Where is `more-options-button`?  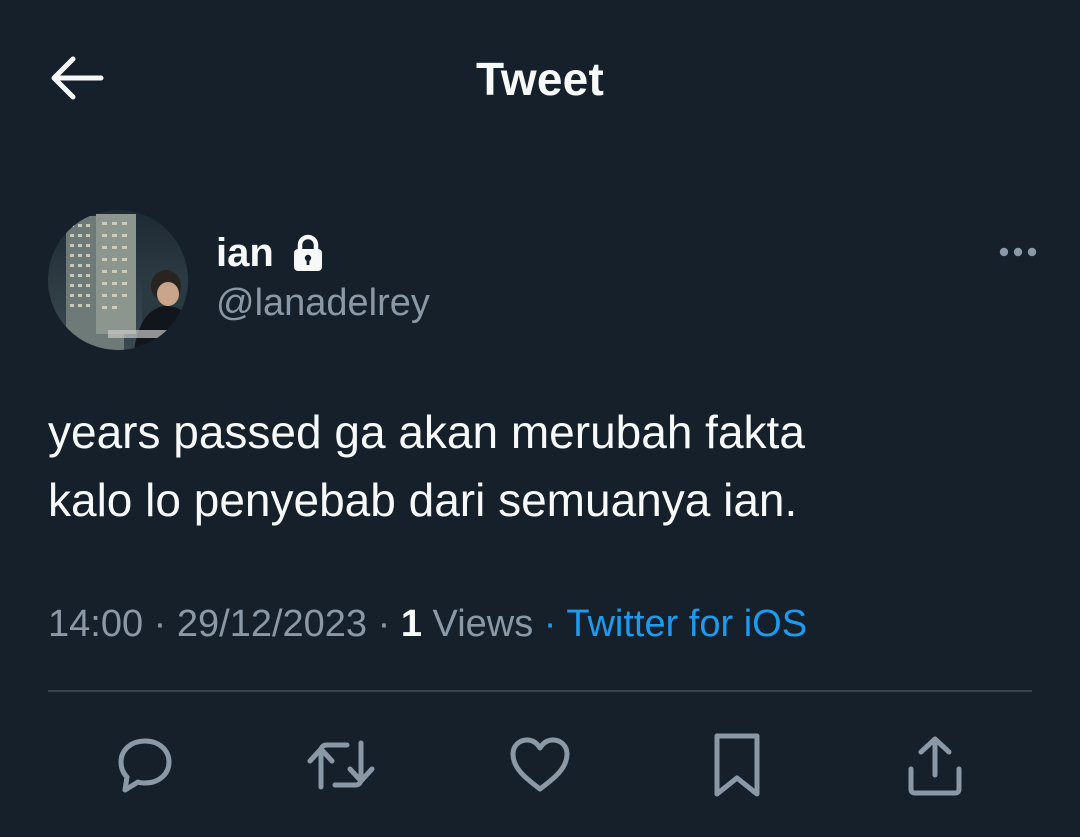
more-options-button is located at coordinates (1014, 252).